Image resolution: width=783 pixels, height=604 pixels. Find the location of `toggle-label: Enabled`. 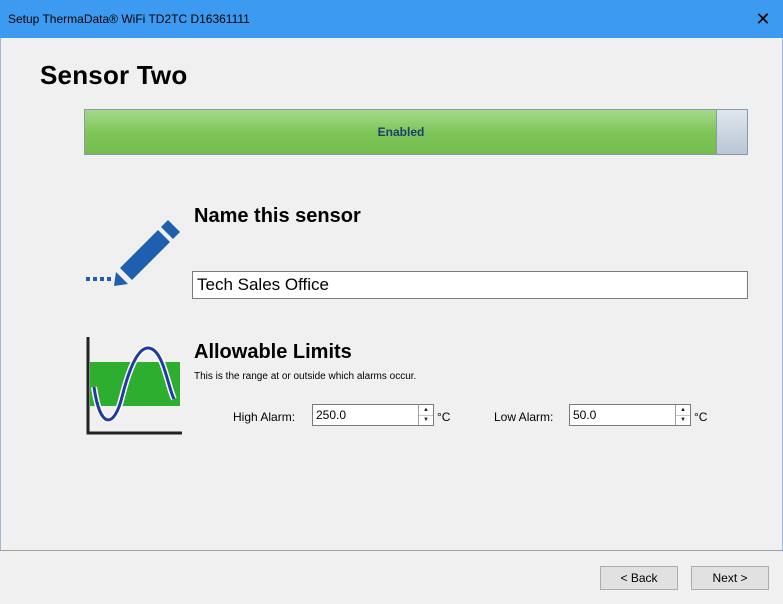

toggle-label: Enabled is located at coordinates (401, 132).